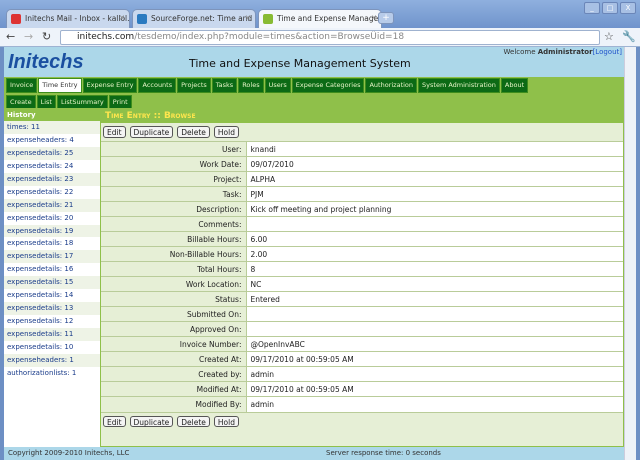 The height and width of the screenshot is (460, 640). What do you see at coordinates (22, 85) in the screenshot?
I see `menu-item-invoice: Invoice` at bounding box center [22, 85].